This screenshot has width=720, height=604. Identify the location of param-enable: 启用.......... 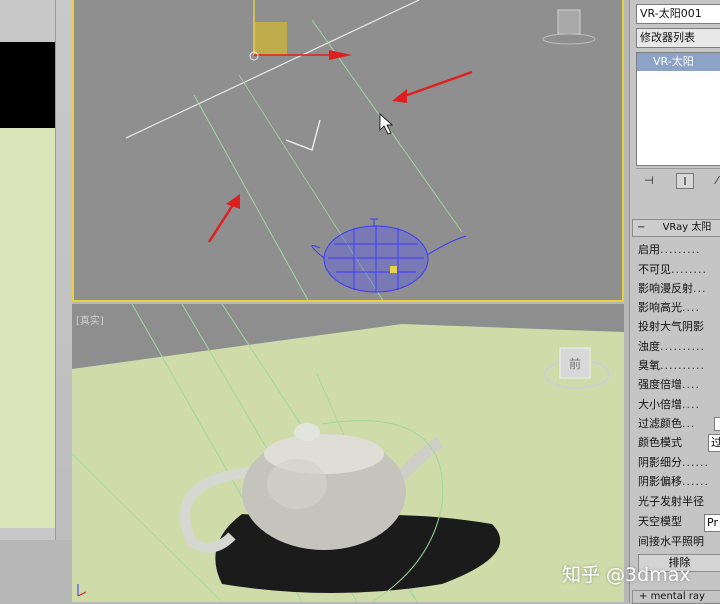
(669, 249).